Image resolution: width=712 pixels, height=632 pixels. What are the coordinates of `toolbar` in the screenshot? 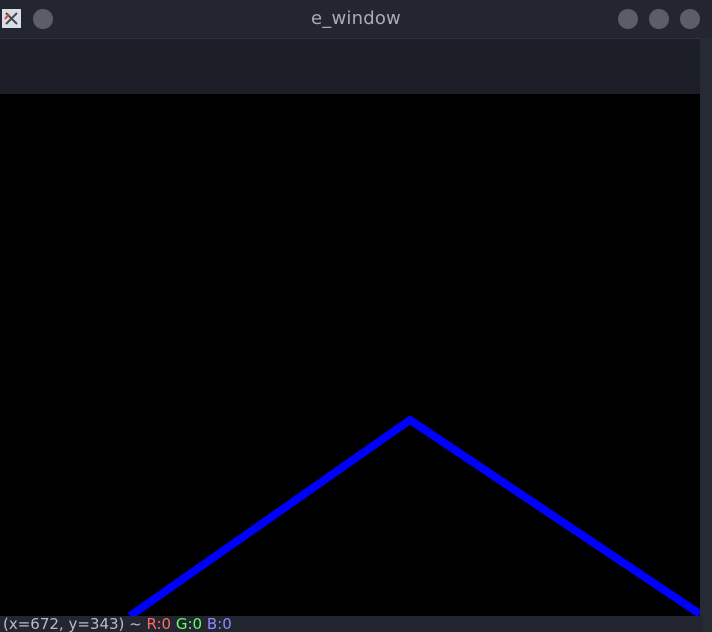 It's located at (350, 66).